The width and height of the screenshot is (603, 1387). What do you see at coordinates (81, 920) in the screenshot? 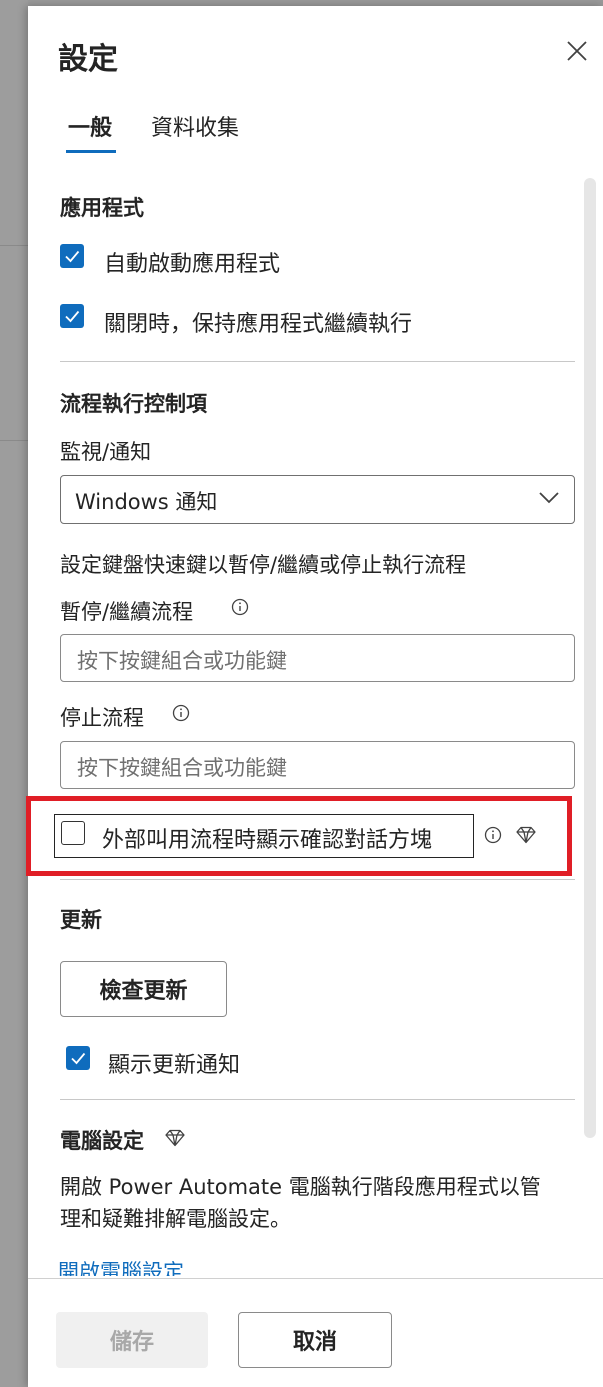
I see `section-heading-update: 更新` at bounding box center [81, 920].